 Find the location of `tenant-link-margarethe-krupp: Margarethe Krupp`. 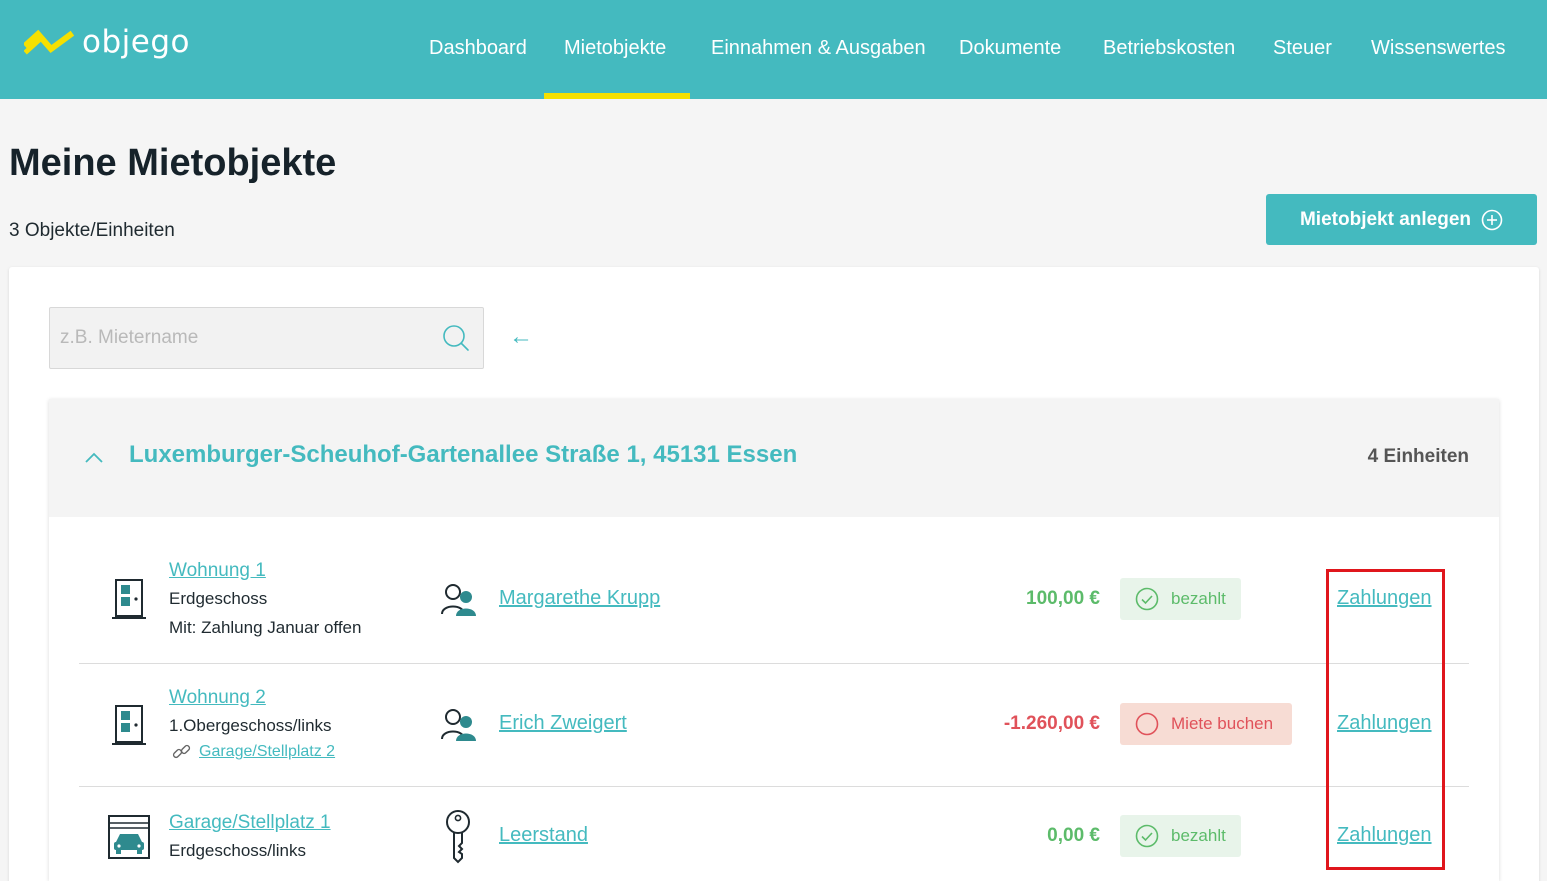

tenant-link-margarethe-krupp: Margarethe Krupp is located at coordinates (579, 598).